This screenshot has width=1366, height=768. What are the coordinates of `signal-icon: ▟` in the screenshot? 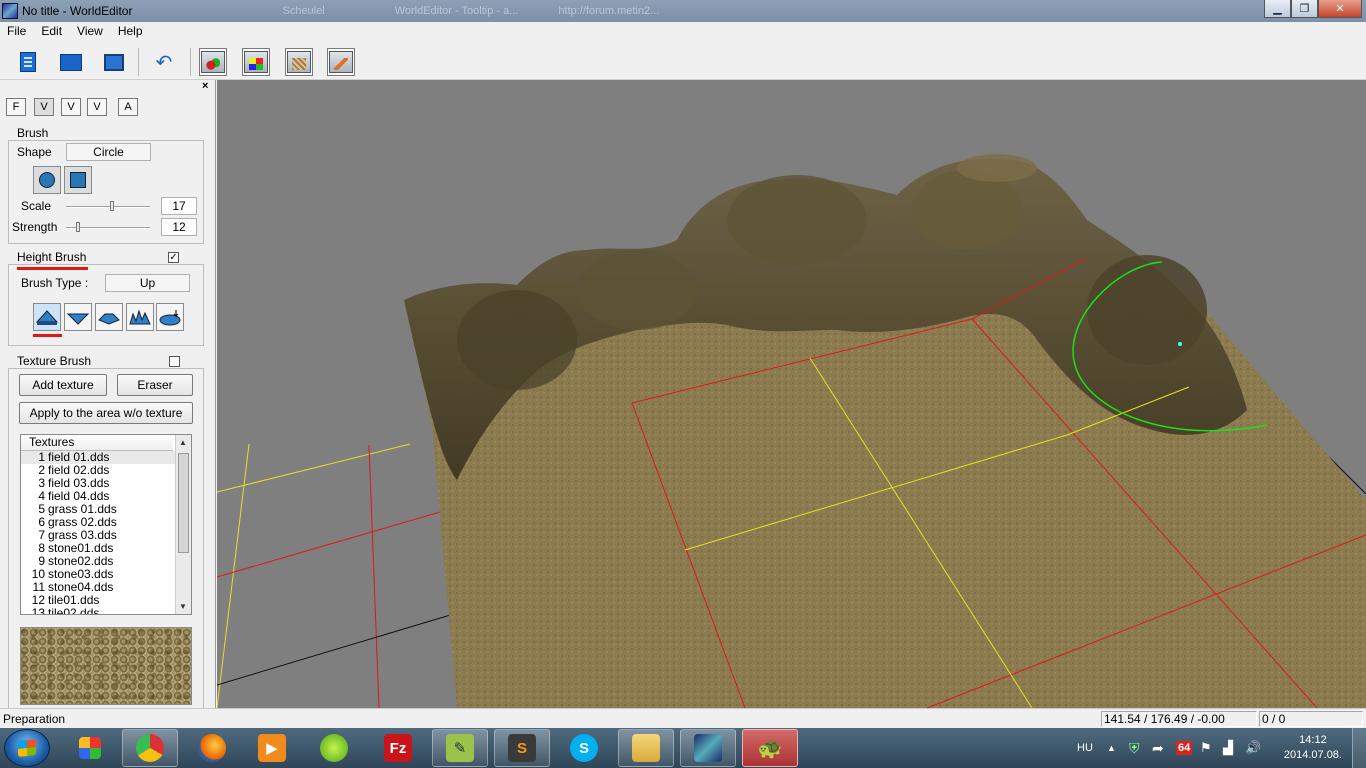 It's located at (1228, 748).